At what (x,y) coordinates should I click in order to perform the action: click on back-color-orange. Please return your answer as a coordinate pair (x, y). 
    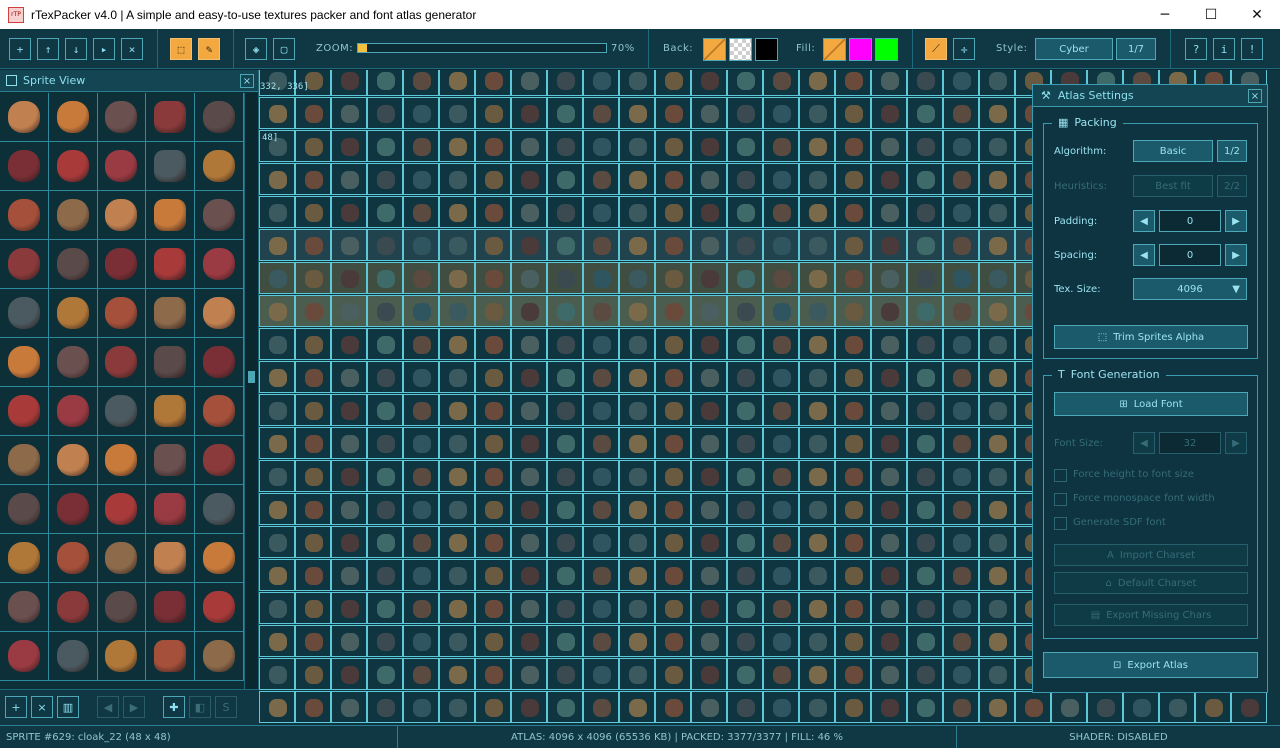
    Looking at the image, I should click on (714, 49).